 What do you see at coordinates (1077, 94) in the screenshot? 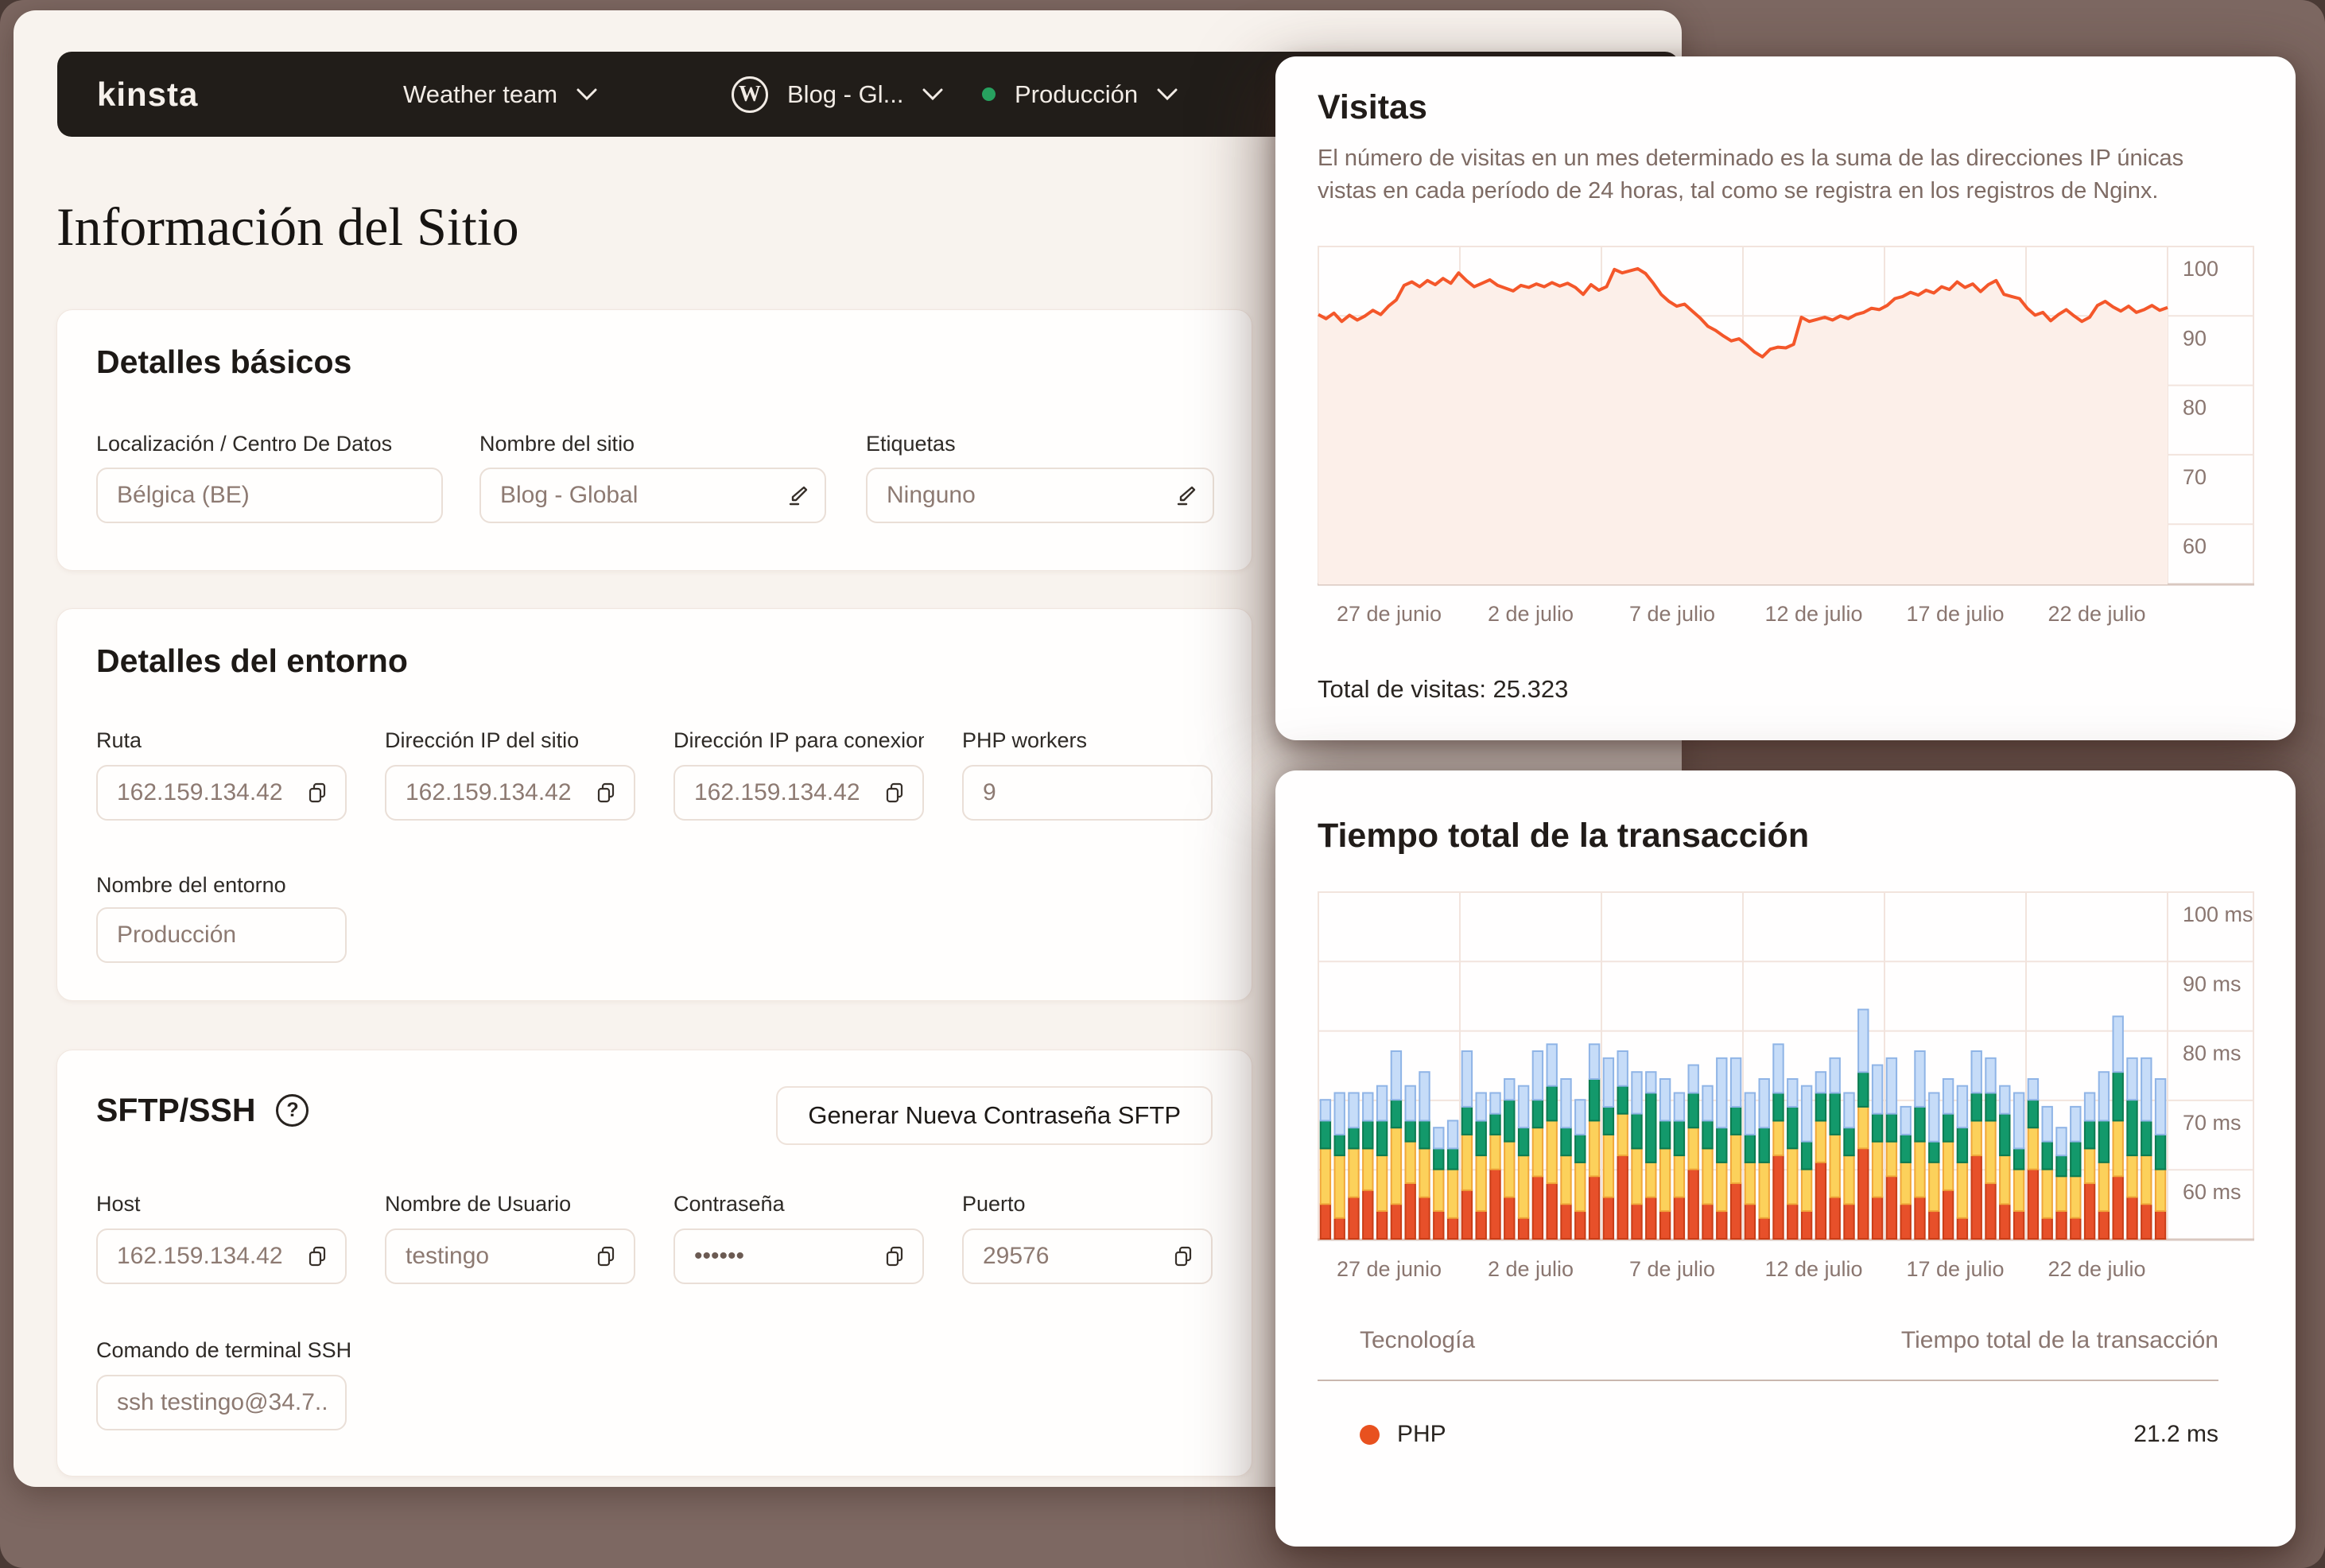
I see `environment-selector-label: Producción` at bounding box center [1077, 94].